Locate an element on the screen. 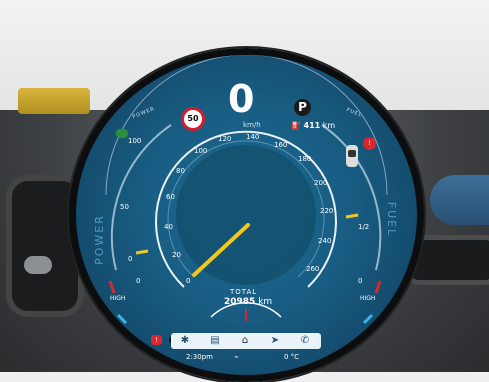 The image size is (489, 382). speed-readout: 0 is located at coordinates (241, 99).